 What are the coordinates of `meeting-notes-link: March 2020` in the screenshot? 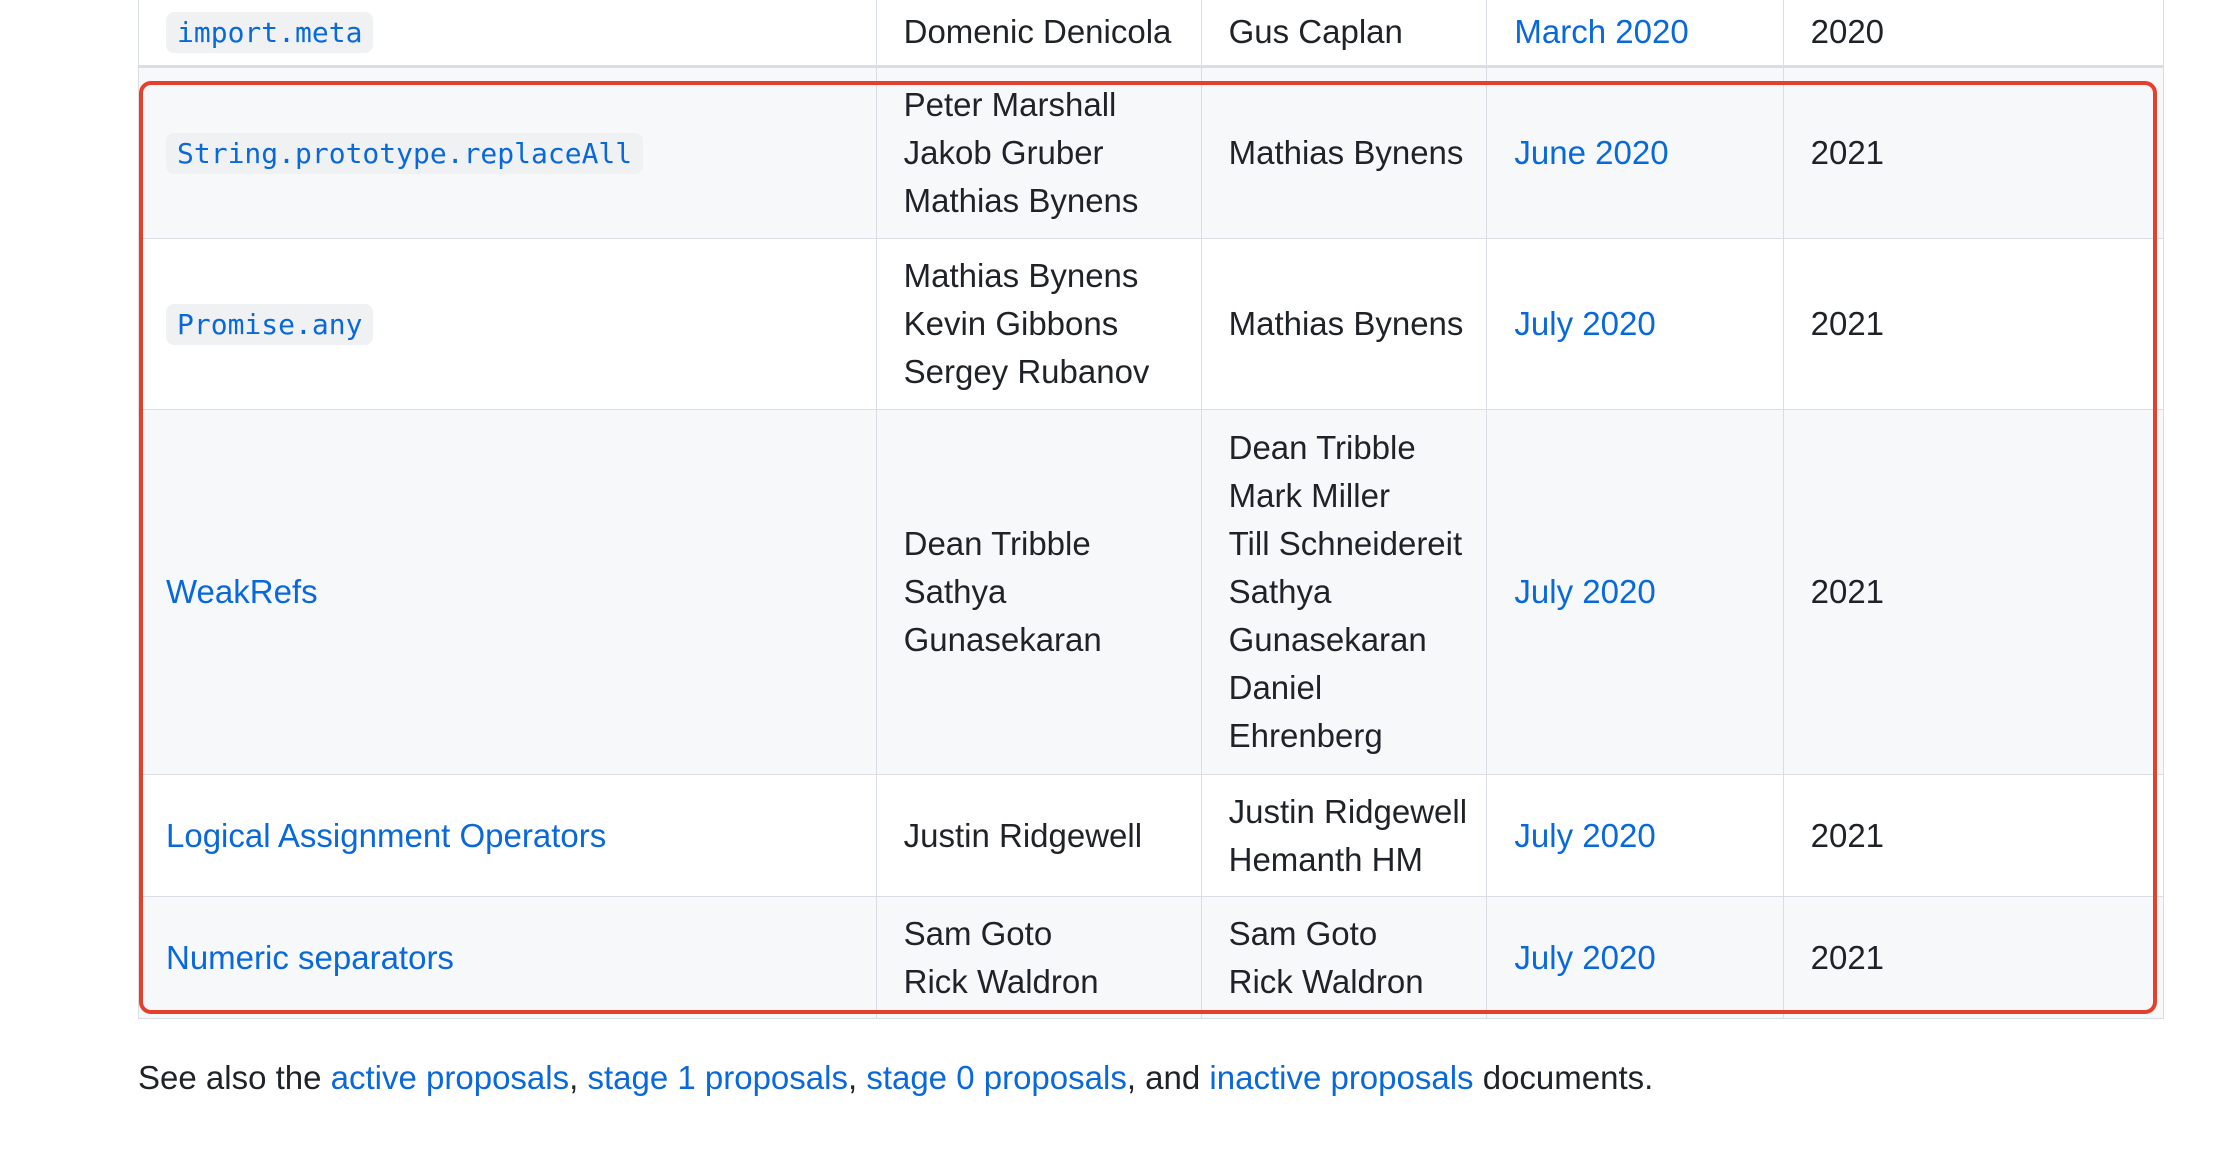 It's located at (1601, 31).